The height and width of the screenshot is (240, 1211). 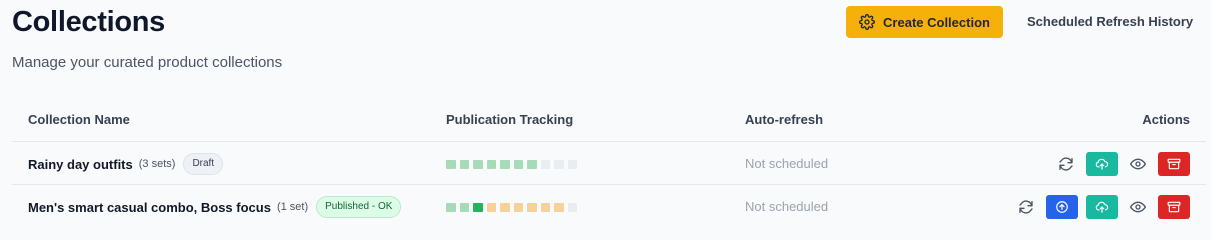 What do you see at coordinates (157, 164) in the screenshot?
I see `set-count: (3 sets)` at bounding box center [157, 164].